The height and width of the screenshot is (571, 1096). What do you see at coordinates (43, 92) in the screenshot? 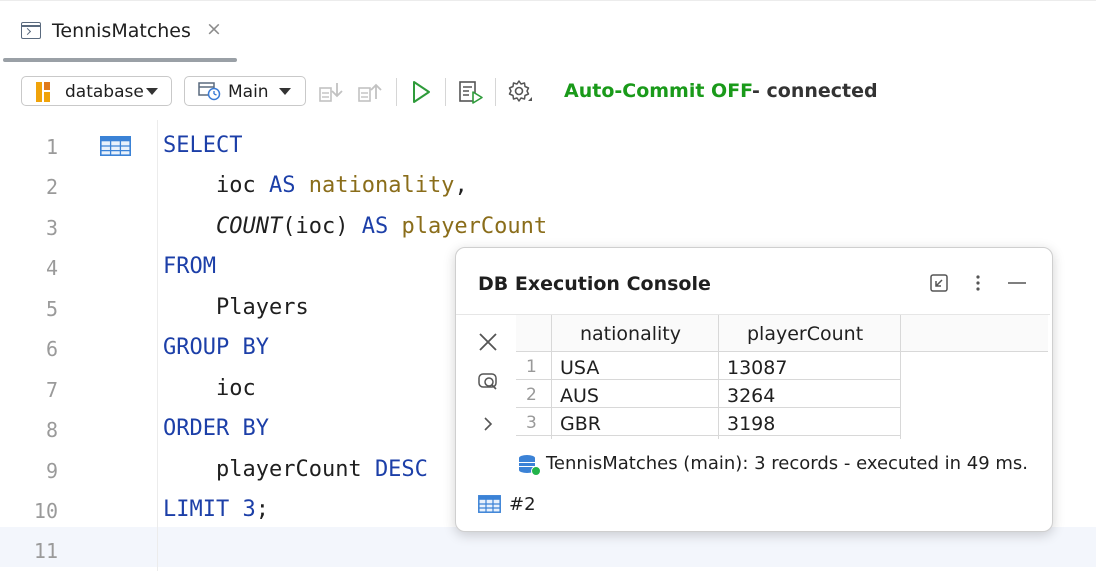
I see `datasource-icon` at bounding box center [43, 92].